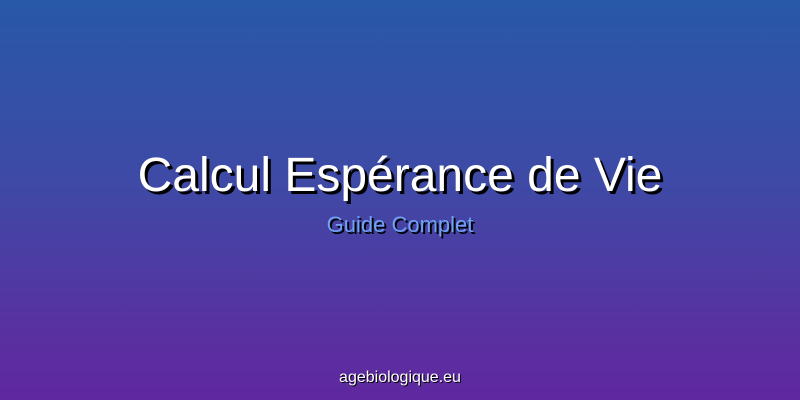 Image resolution: width=800 pixels, height=400 pixels. I want to click on site-domain: agebiologique.eu, so click(400, 377).